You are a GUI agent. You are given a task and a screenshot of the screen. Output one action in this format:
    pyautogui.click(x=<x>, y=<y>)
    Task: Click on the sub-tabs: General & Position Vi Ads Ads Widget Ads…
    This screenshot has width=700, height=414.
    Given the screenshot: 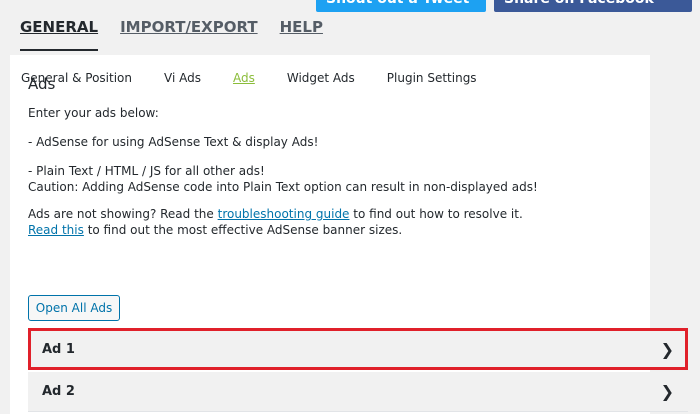 What is the action you would take?
    pyautogui.click(x=265, y=78)
    